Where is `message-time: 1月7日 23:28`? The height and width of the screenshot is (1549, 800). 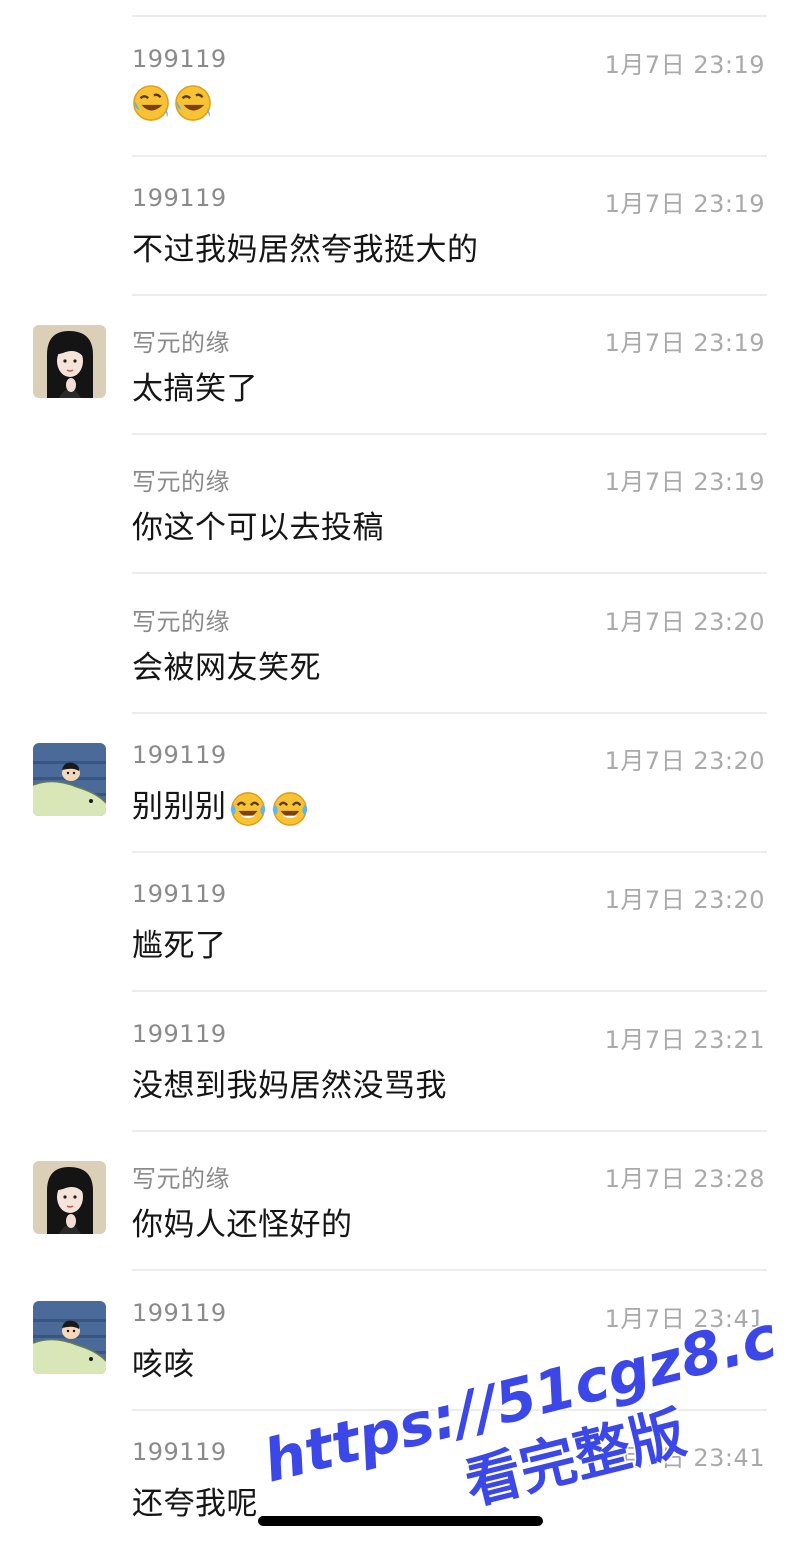
message-time: 1月7日 23:28 is located at coordinates (684, 1179).